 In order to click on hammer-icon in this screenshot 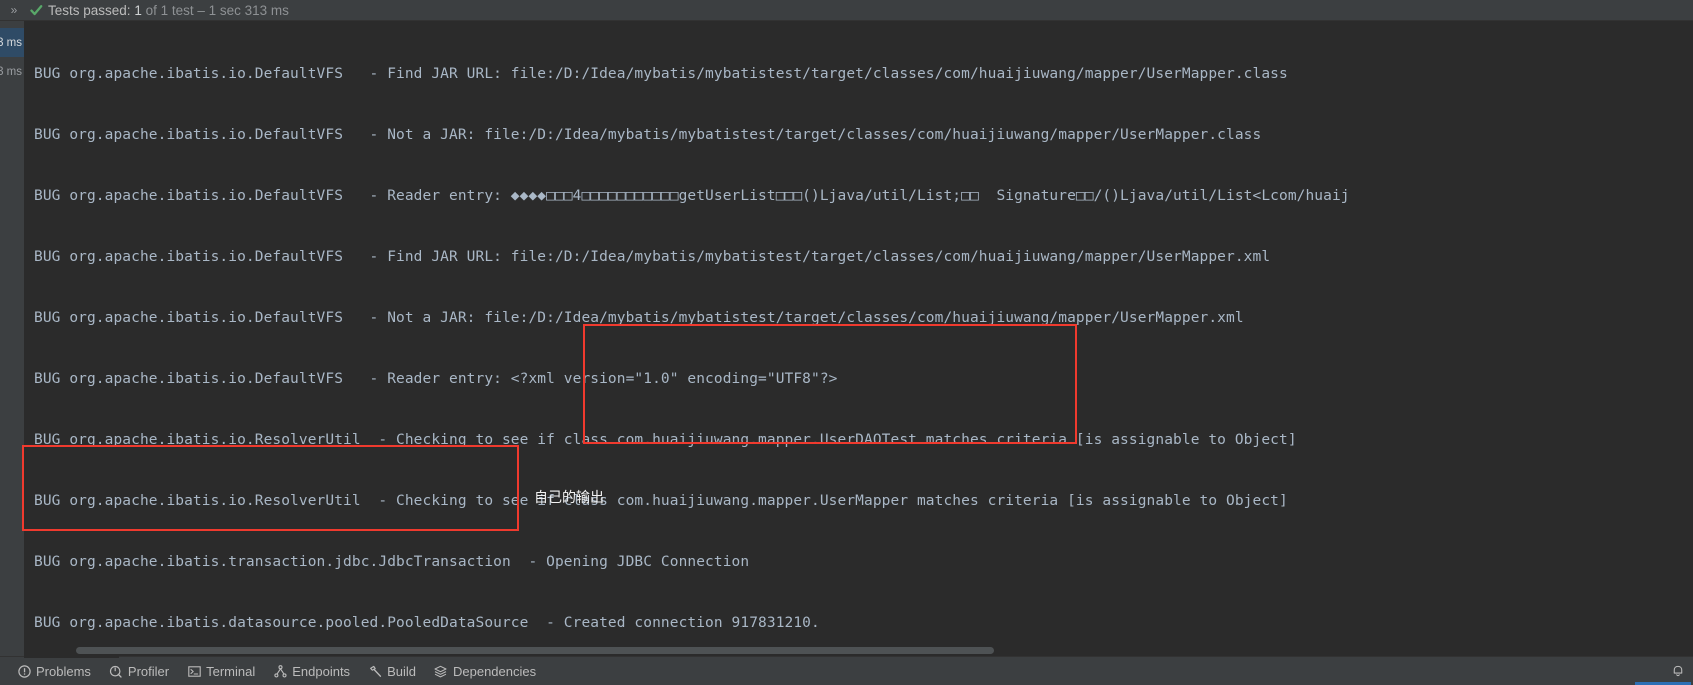, I will do `click(375, 671)`.